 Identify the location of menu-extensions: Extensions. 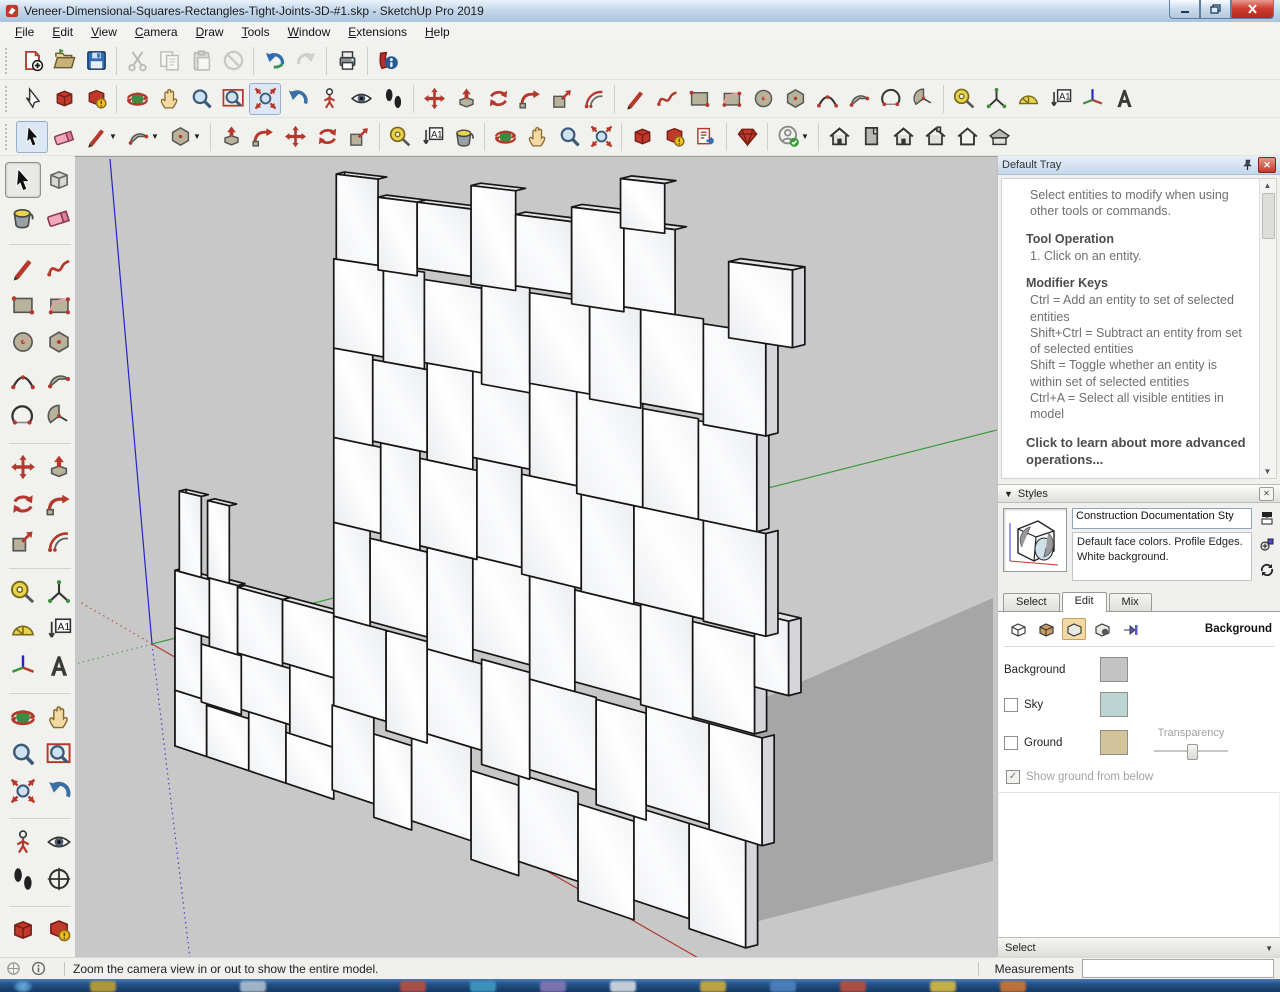
(377, 32).